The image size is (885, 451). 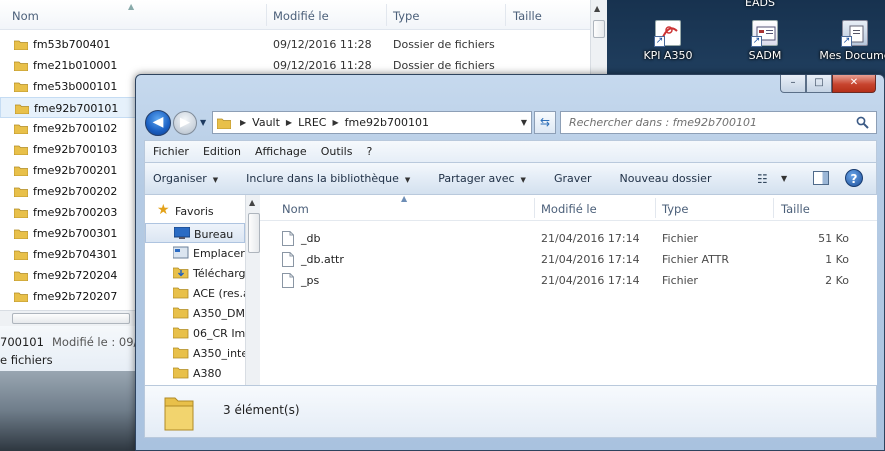 I want to click on file-size: 51 Ko, so click(x=833, y=238).